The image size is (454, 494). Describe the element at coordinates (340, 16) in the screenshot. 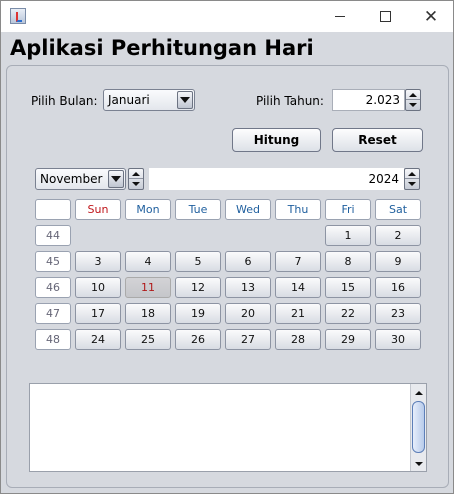

I see `minimize-button` at that location.